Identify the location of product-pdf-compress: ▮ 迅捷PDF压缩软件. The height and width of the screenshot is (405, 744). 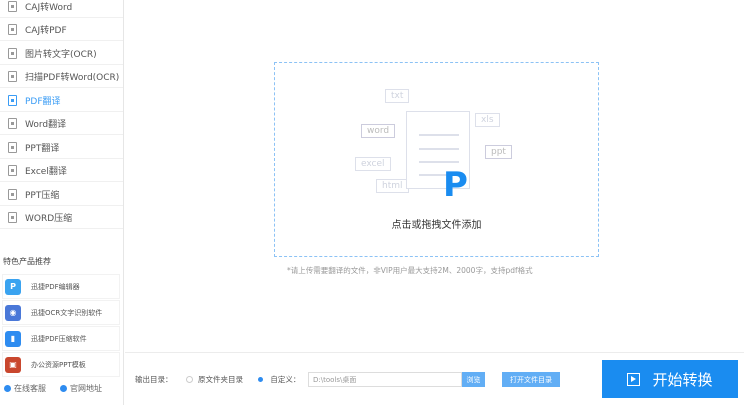
(61, 338).